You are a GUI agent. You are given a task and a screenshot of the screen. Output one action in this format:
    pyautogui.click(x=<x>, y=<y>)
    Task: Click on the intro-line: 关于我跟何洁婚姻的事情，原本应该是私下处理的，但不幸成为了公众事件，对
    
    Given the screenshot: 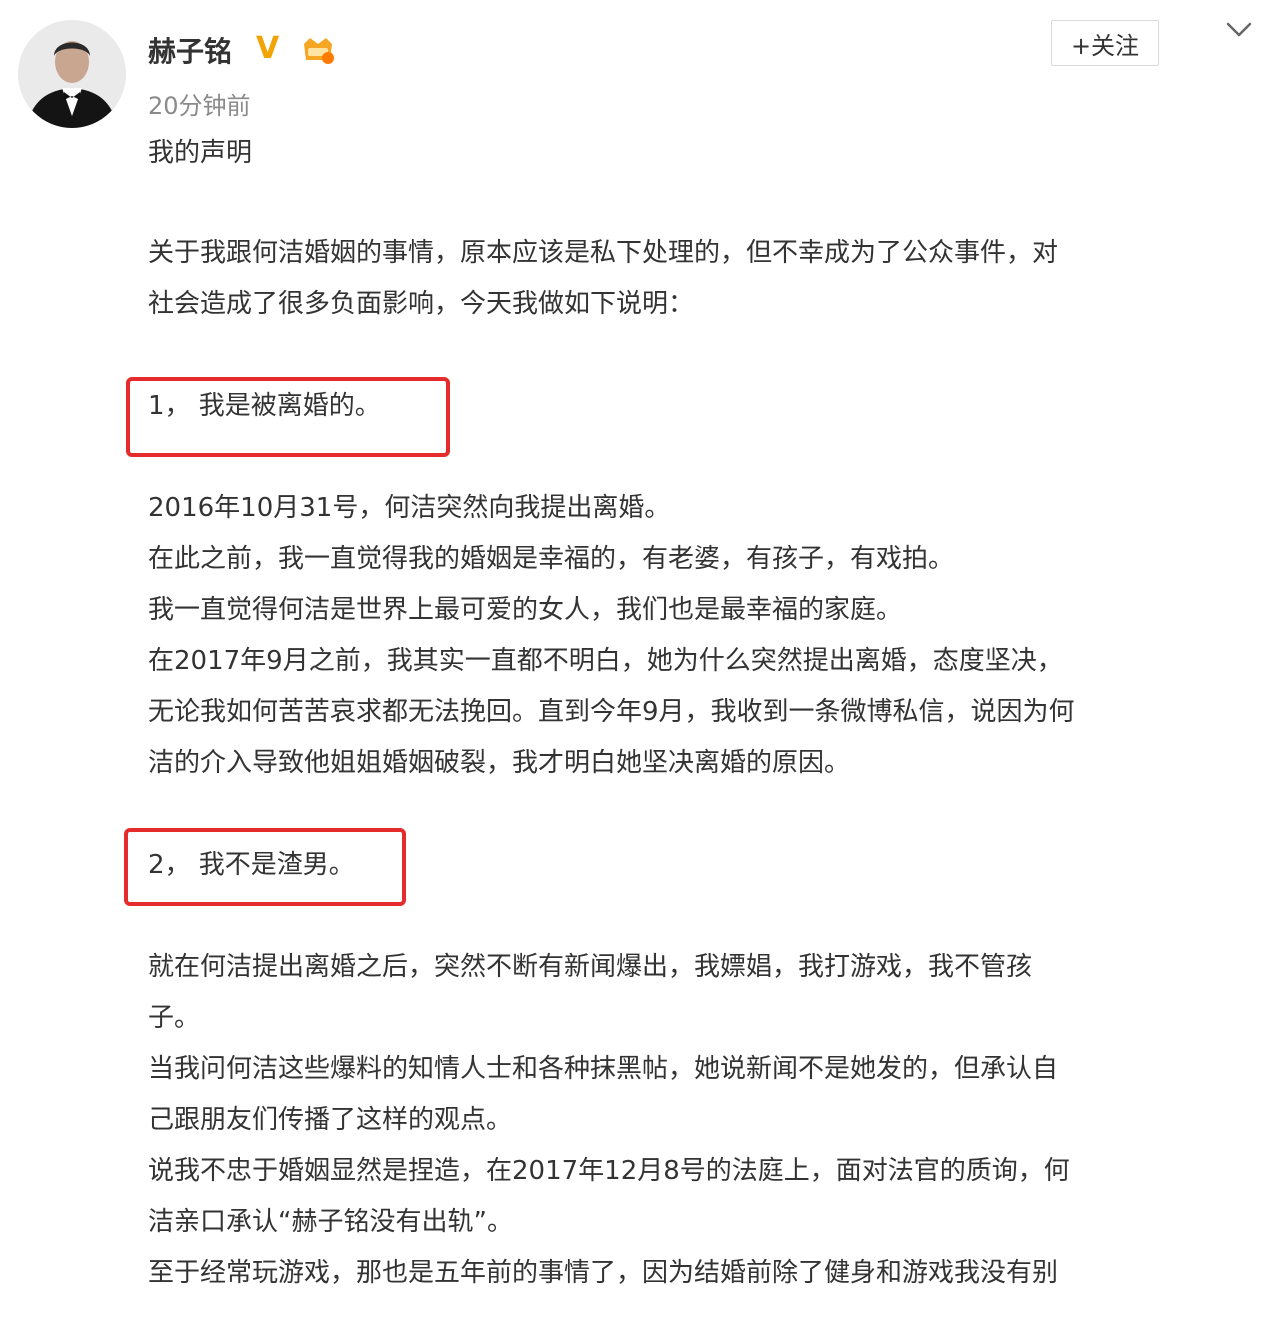 What is the action you would take?
    pyautogui.click(x=603, y=253)
    